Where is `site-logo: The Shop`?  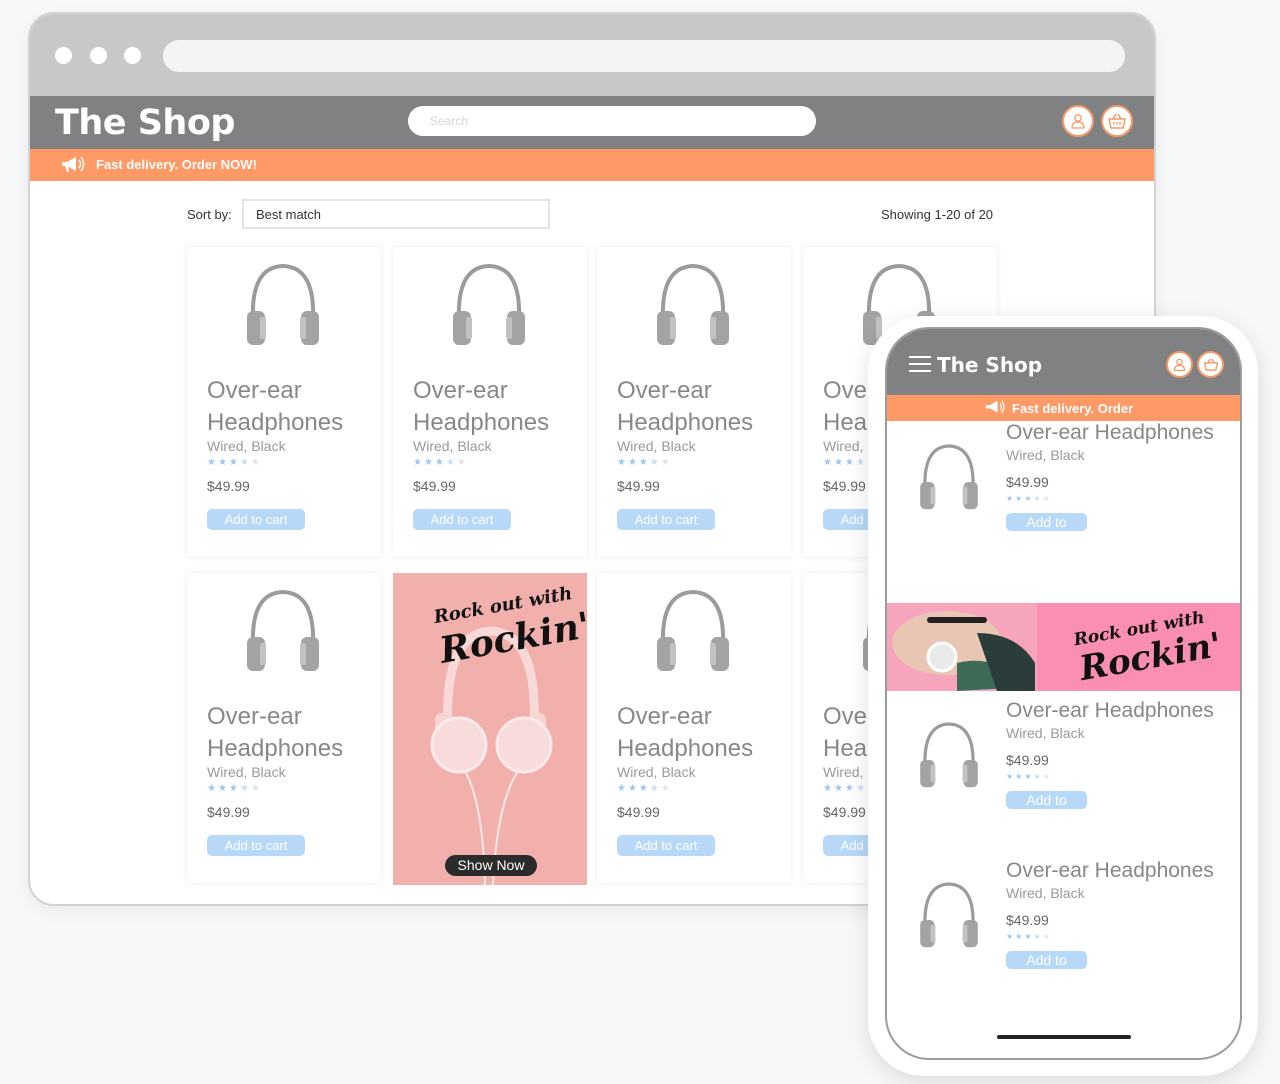
site-logo: The Shop is located at coordinates (145, 123).